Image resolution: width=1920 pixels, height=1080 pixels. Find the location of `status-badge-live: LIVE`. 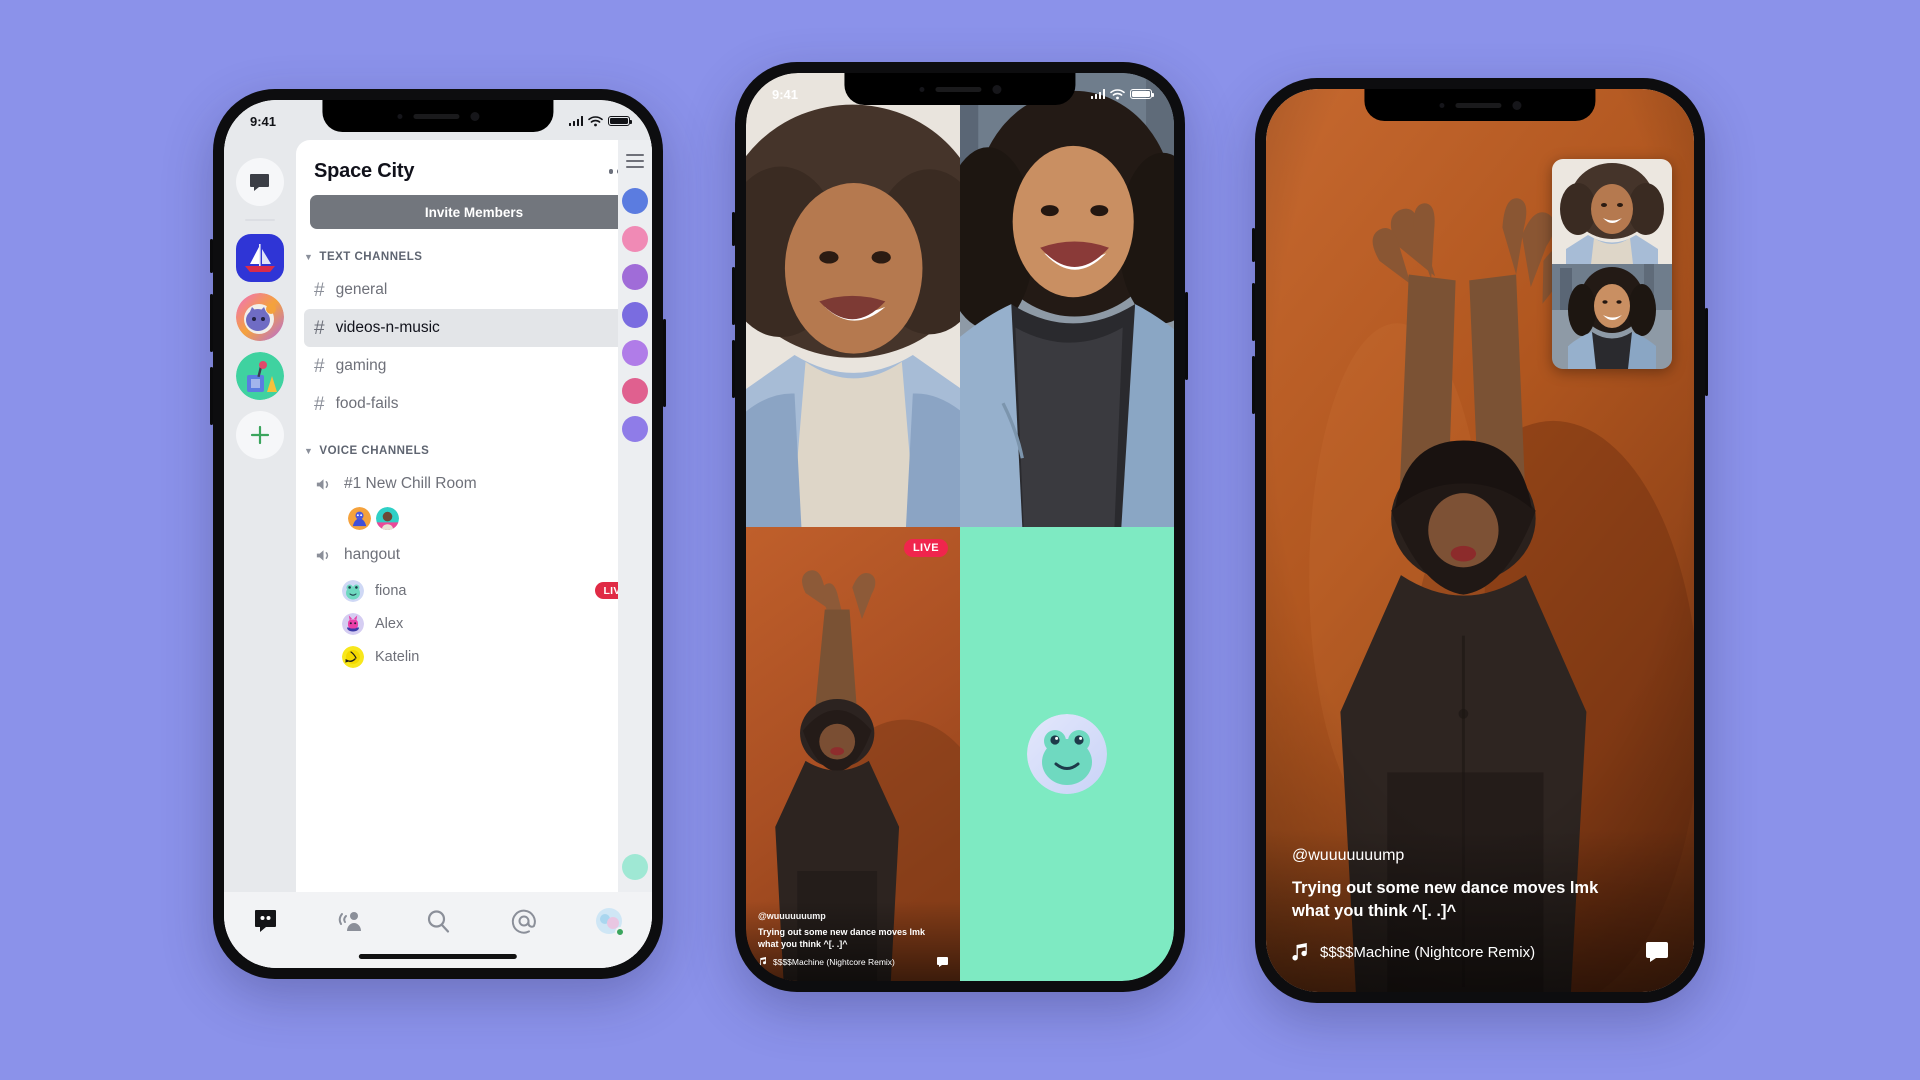

status-badge-live: LIVE is located at coordinates (925, 548).